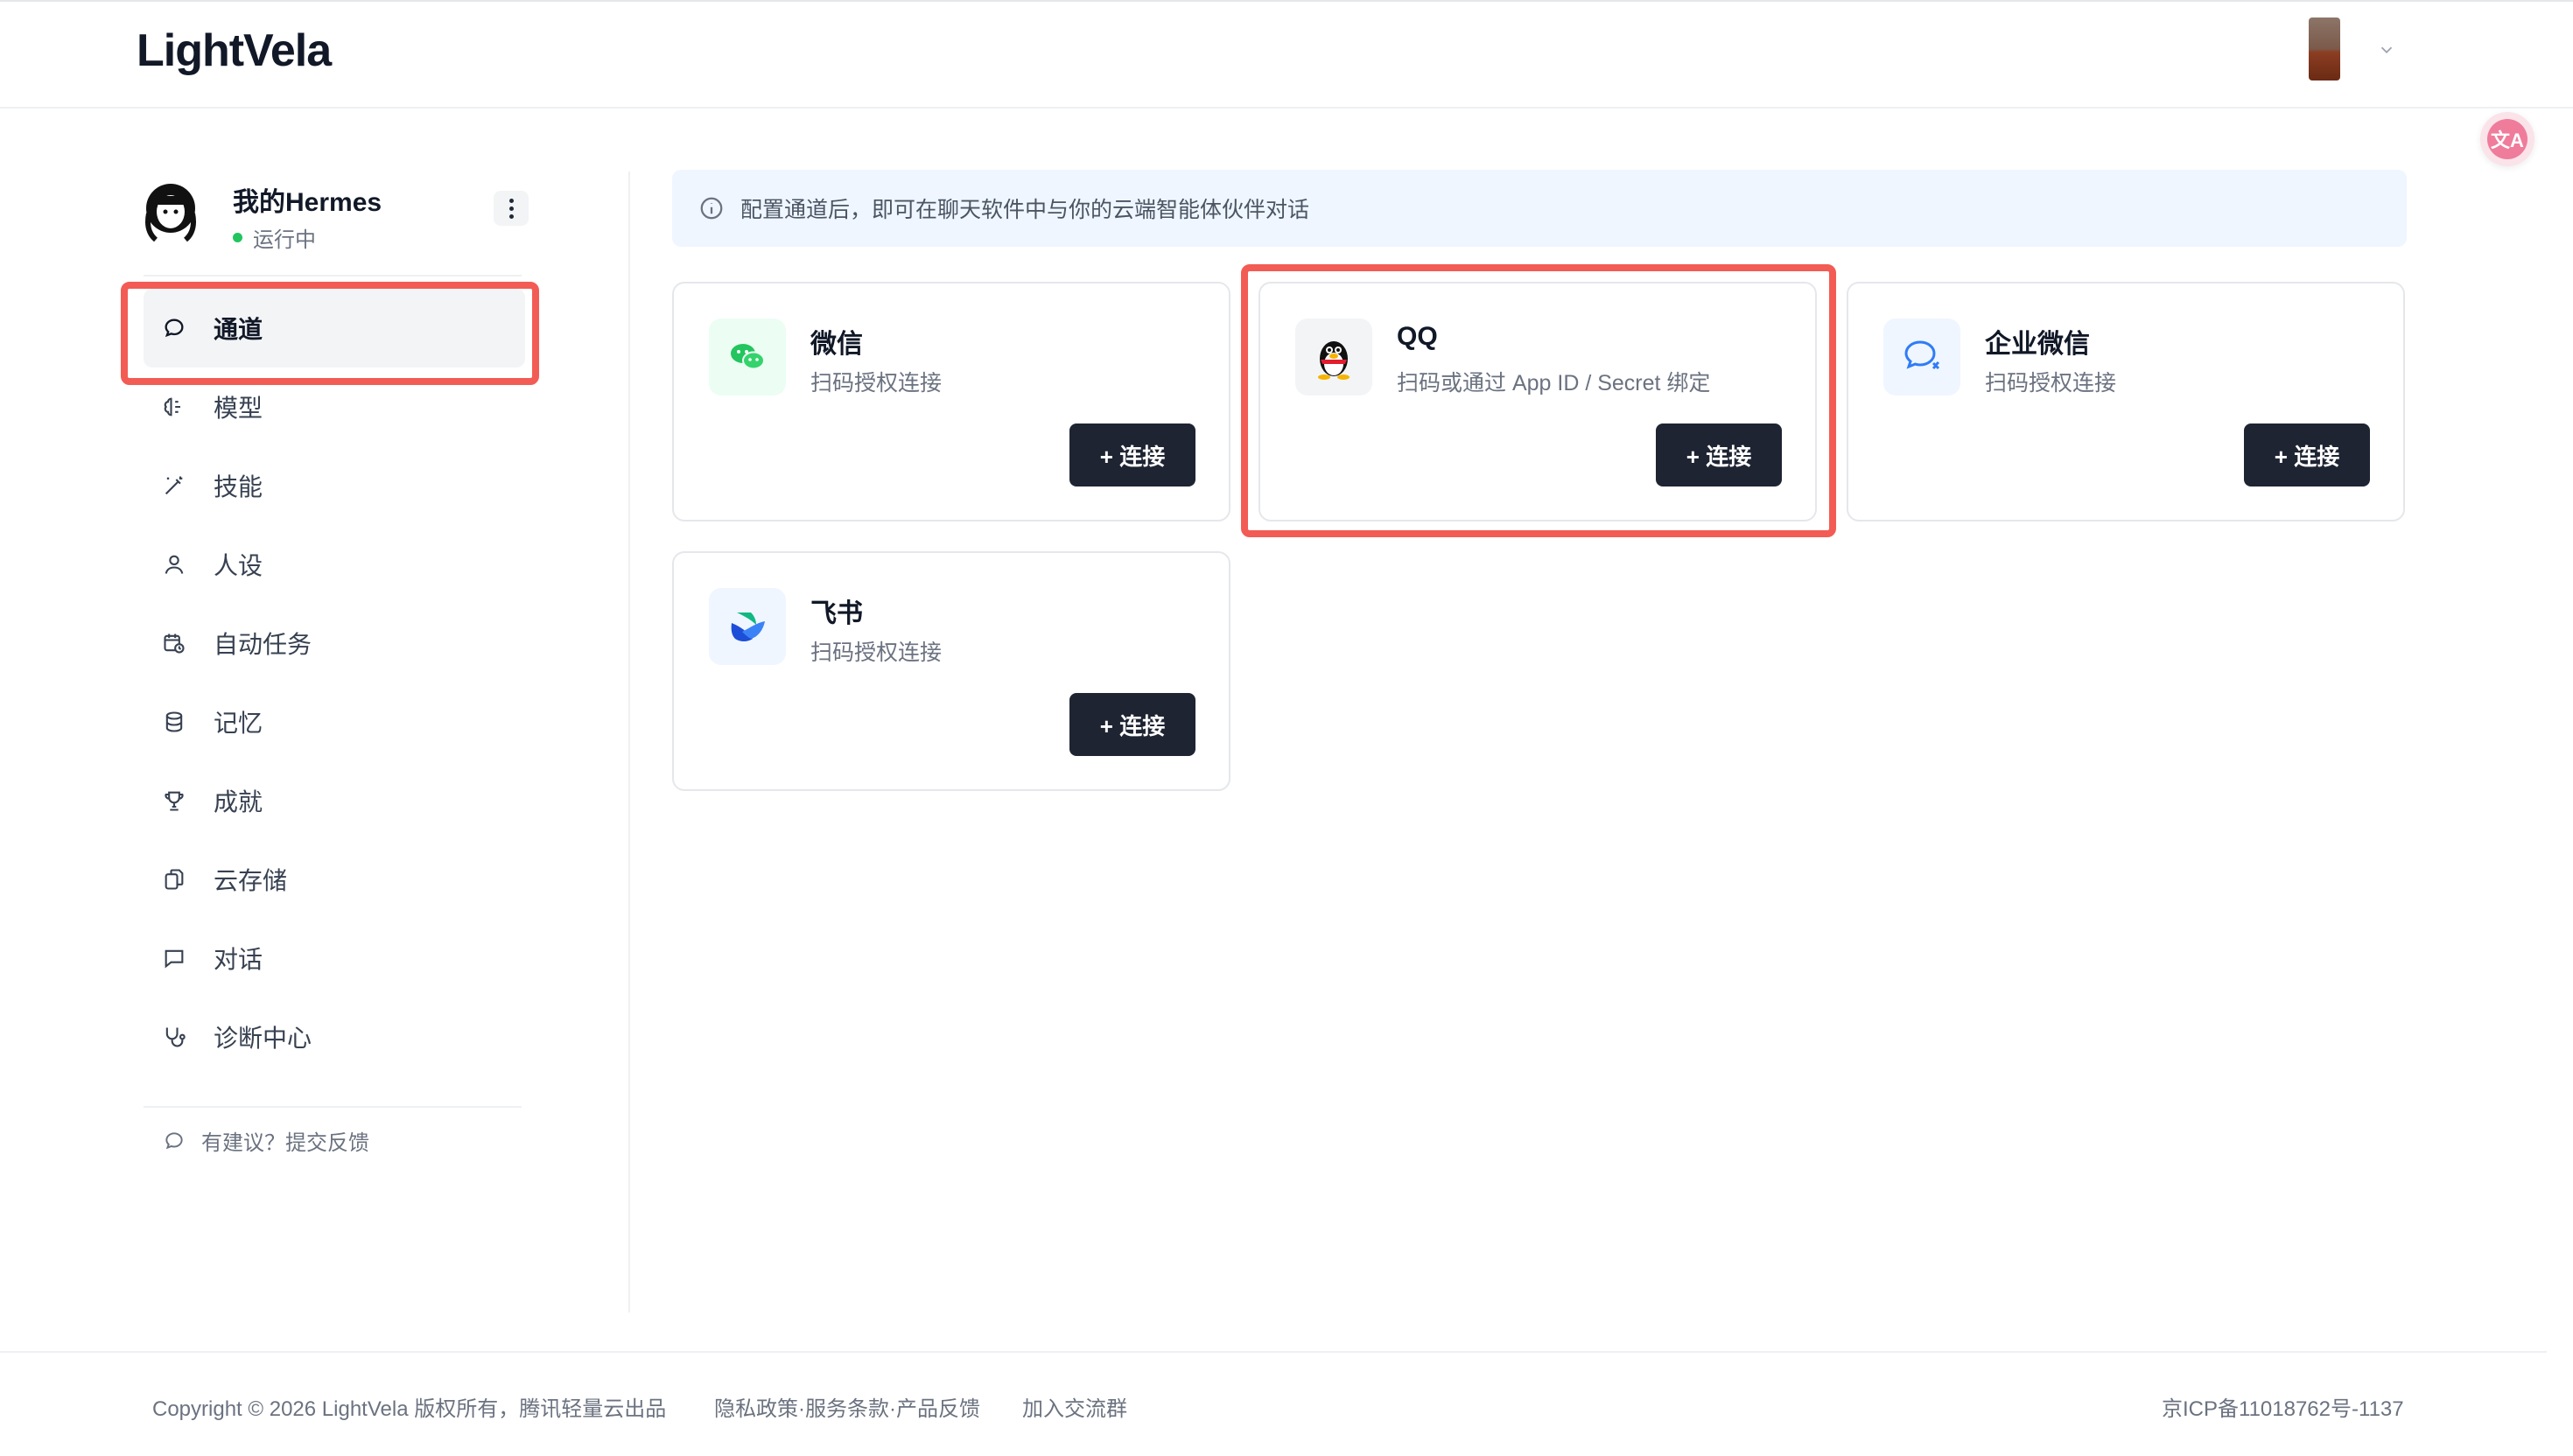 The height and width of the screenshot is (1456, 2573). Describe the element at coordinates (747, 357) in the screenshot. I see `wechat-icon` at that location.